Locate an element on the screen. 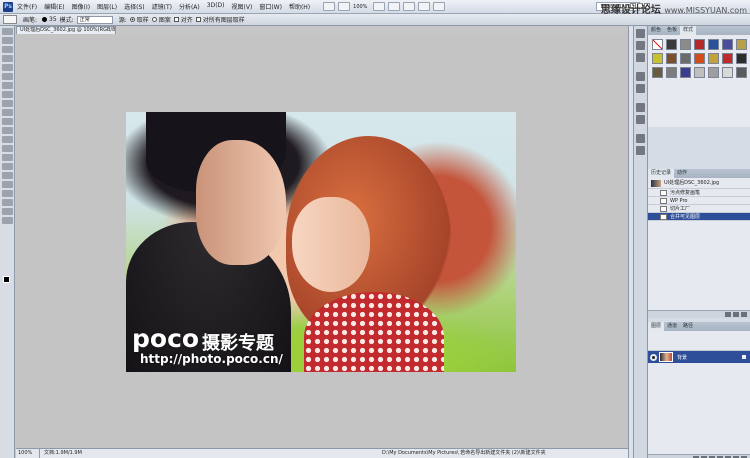 This screenshot has width=750, height=458. menu-window: 窗口(W) is located at coordinates (270, 6).